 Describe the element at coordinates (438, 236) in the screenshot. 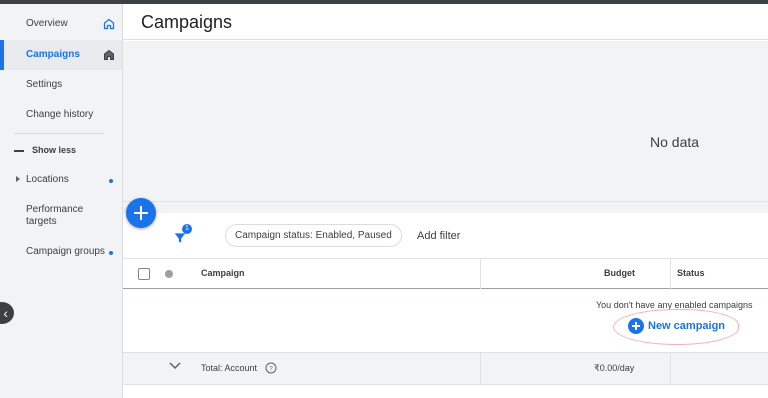

I see `add-filter-button: Add filter` at that location.